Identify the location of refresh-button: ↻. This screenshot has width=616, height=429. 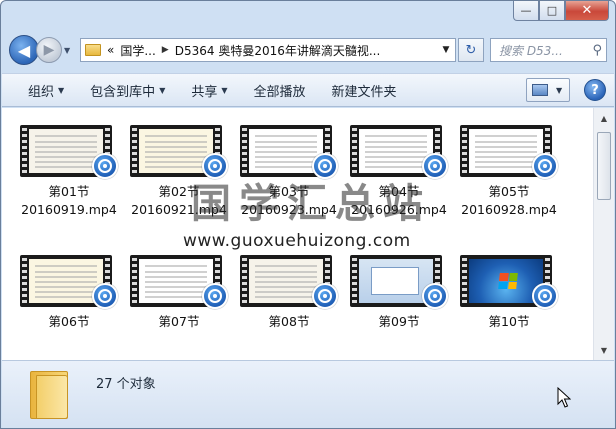
(471, 50).